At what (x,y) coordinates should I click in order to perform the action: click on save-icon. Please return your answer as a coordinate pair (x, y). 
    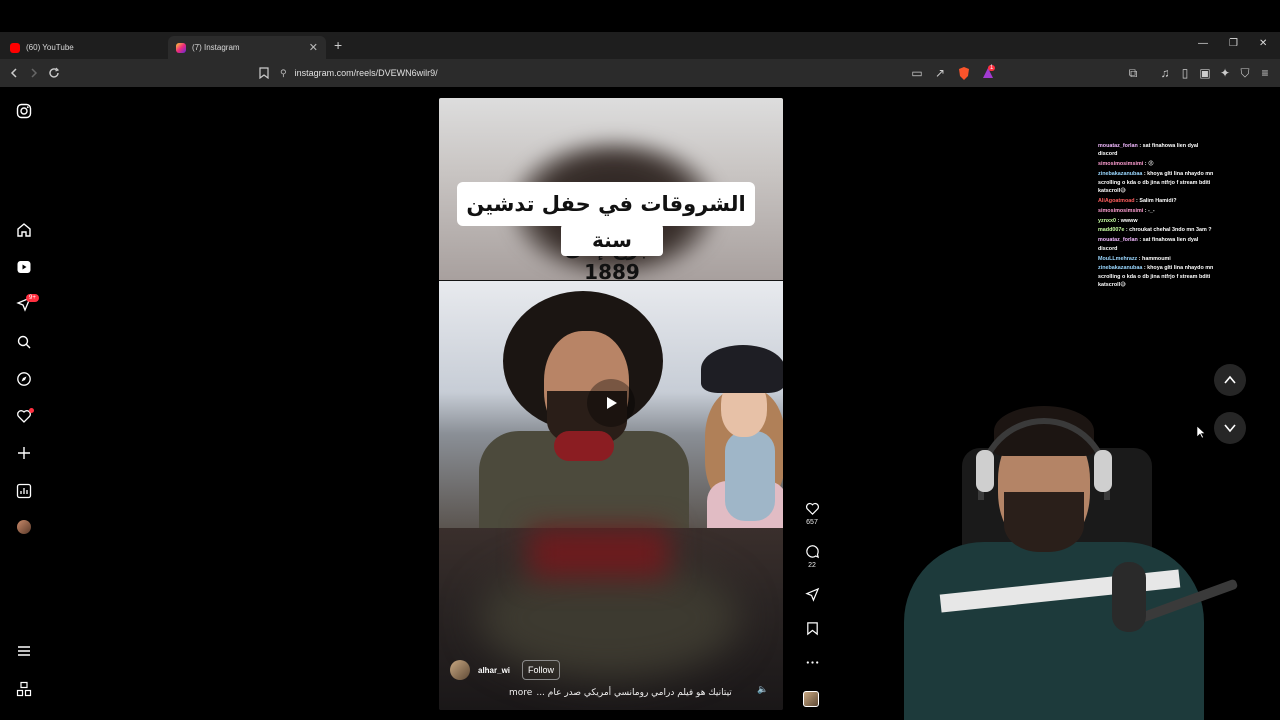
    Looking at the image, I should click on (812, 629).